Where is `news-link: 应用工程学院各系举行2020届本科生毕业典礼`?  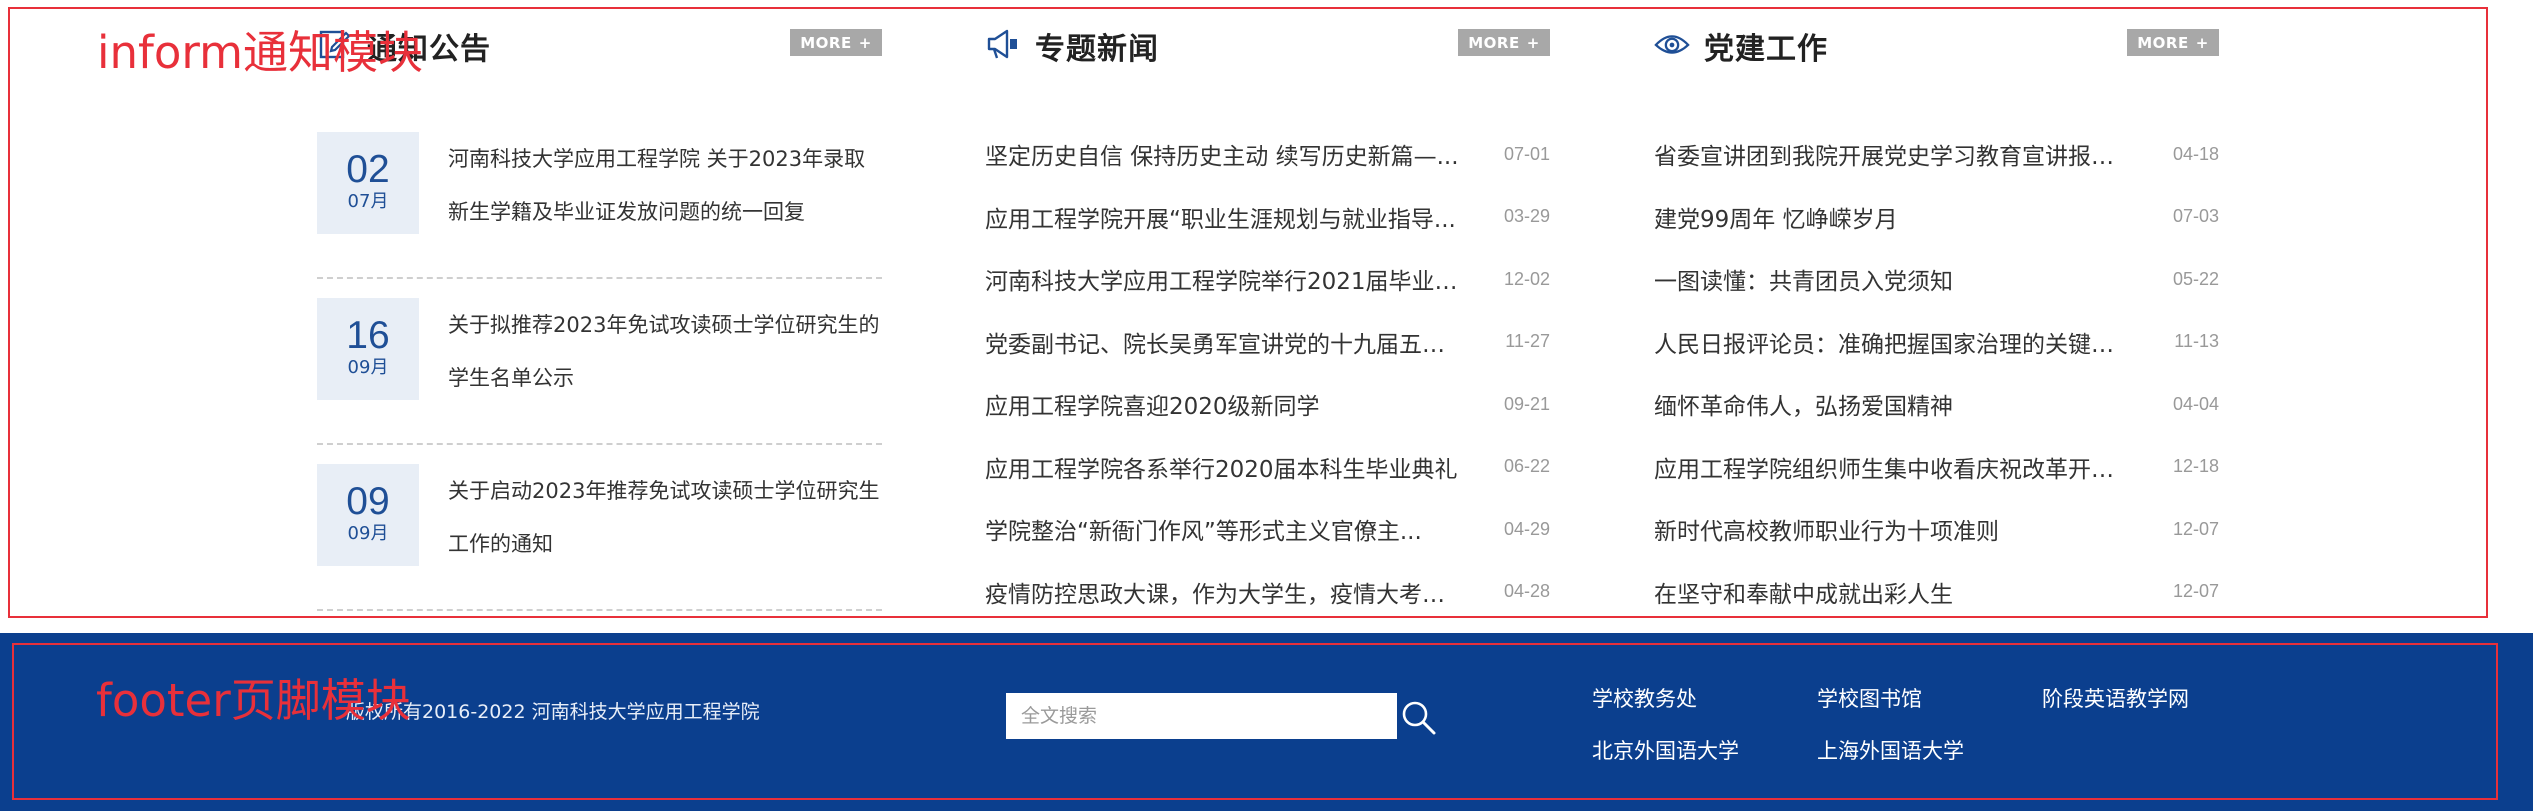
news-link: 应用工程学院各系举行2020届本科生毕业典礼 is located at coordinates (1221, 467).